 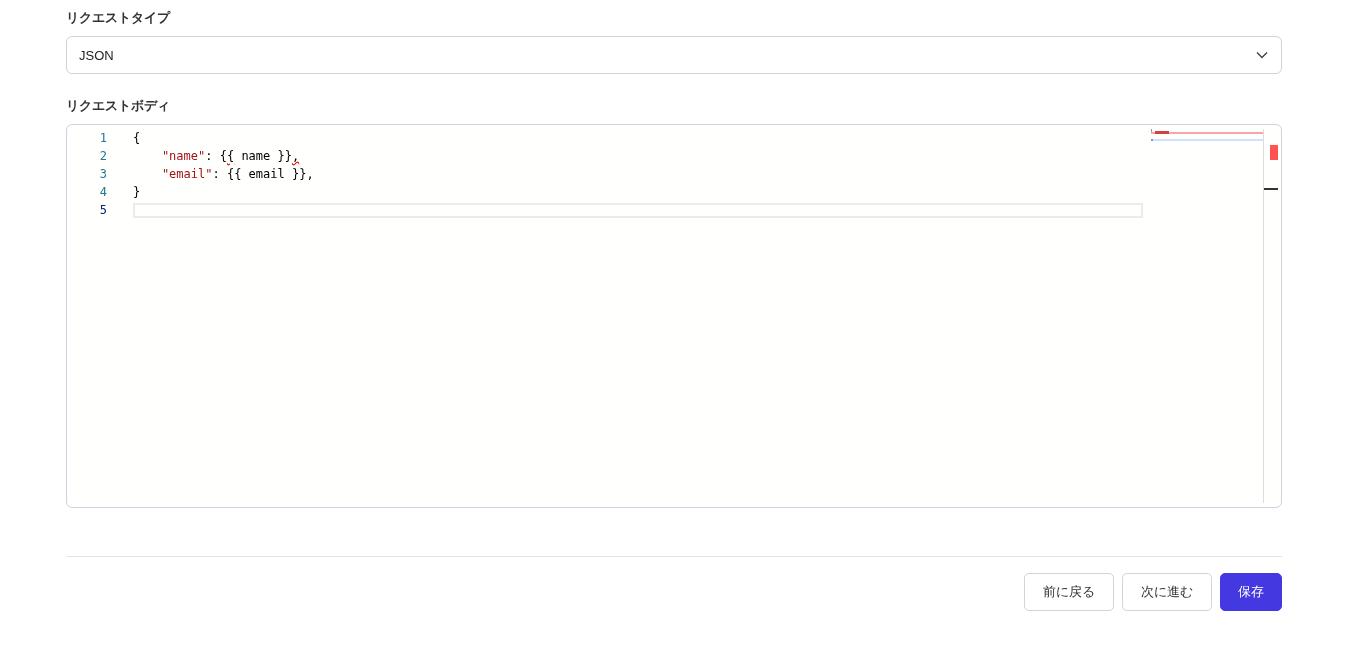 I want to click on line-number: 3, so click(x=102, y=174).